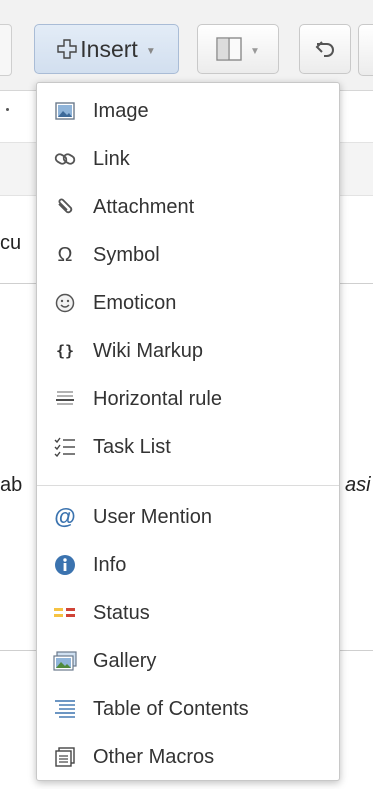 Image resolution: width=373 pixels, height=789 pixels. I want to click on menu-item-task-list: Task List, so click(188, 447).